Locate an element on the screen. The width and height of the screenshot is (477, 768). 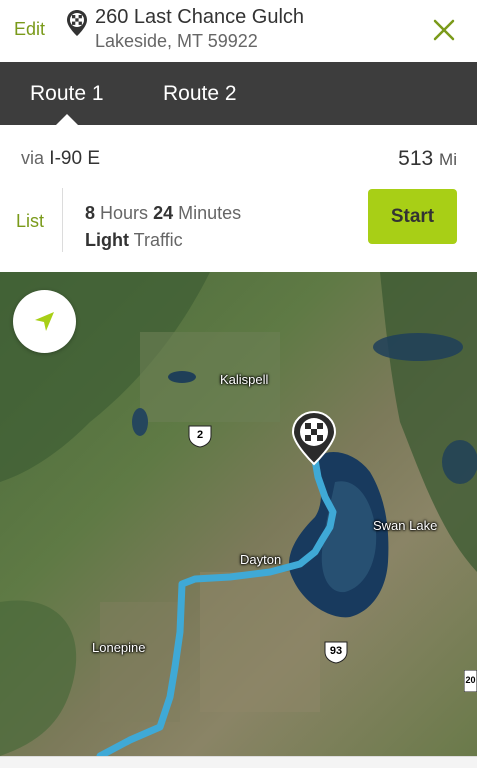
divider is located at coordinates (62, 220).